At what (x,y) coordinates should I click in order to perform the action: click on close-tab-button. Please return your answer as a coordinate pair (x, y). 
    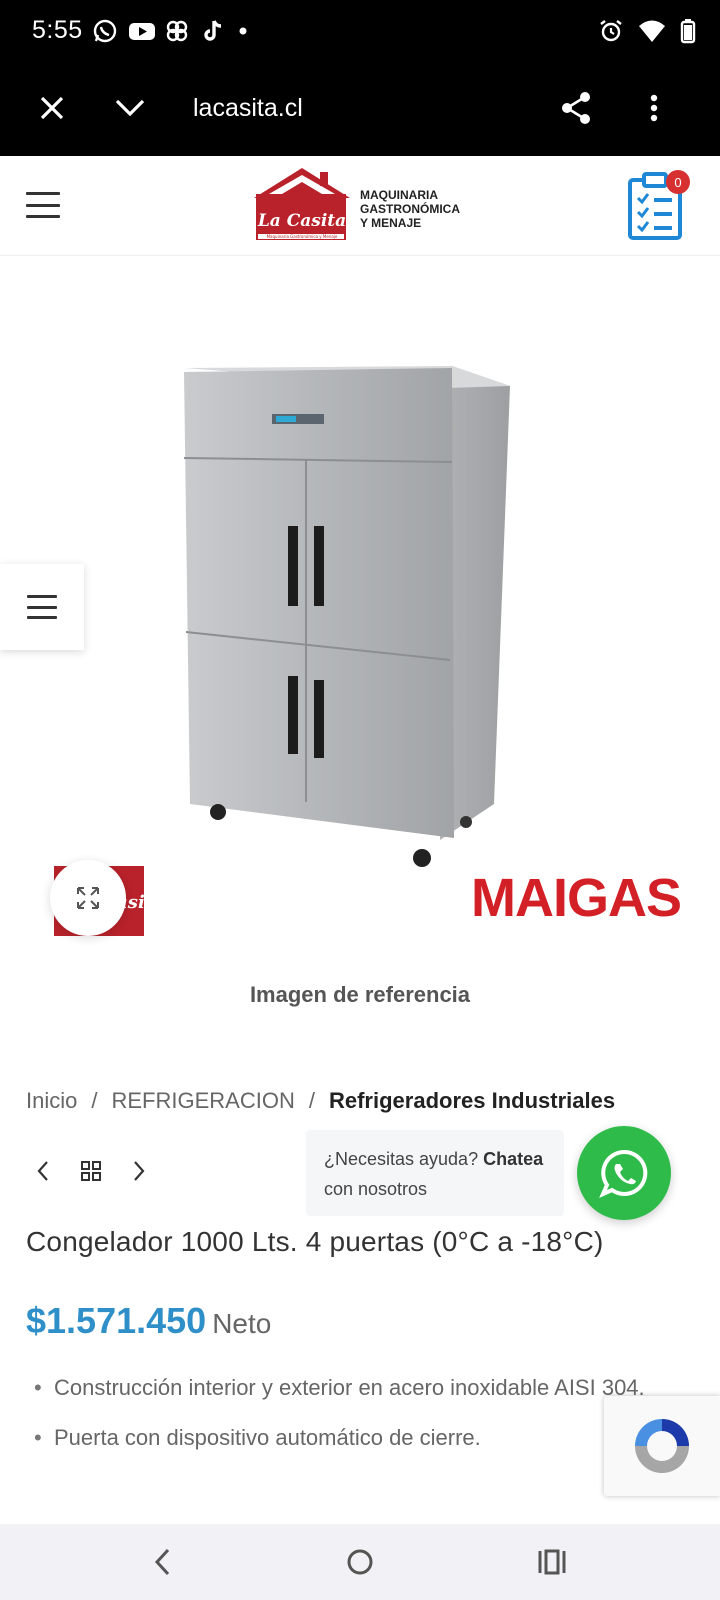
    Looking at the image, I should click on (52, 110).